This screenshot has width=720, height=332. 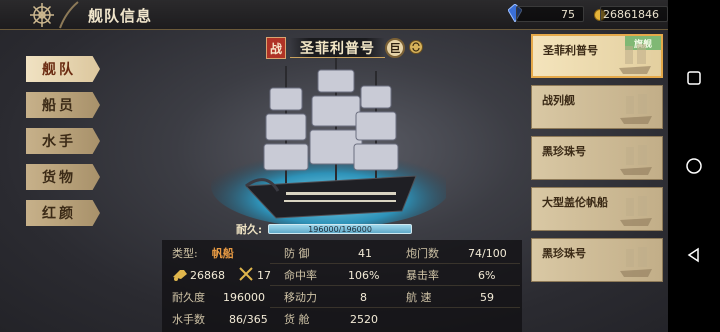 I want to click on durability-value: 196000/196000, so click(x=340, y=229).